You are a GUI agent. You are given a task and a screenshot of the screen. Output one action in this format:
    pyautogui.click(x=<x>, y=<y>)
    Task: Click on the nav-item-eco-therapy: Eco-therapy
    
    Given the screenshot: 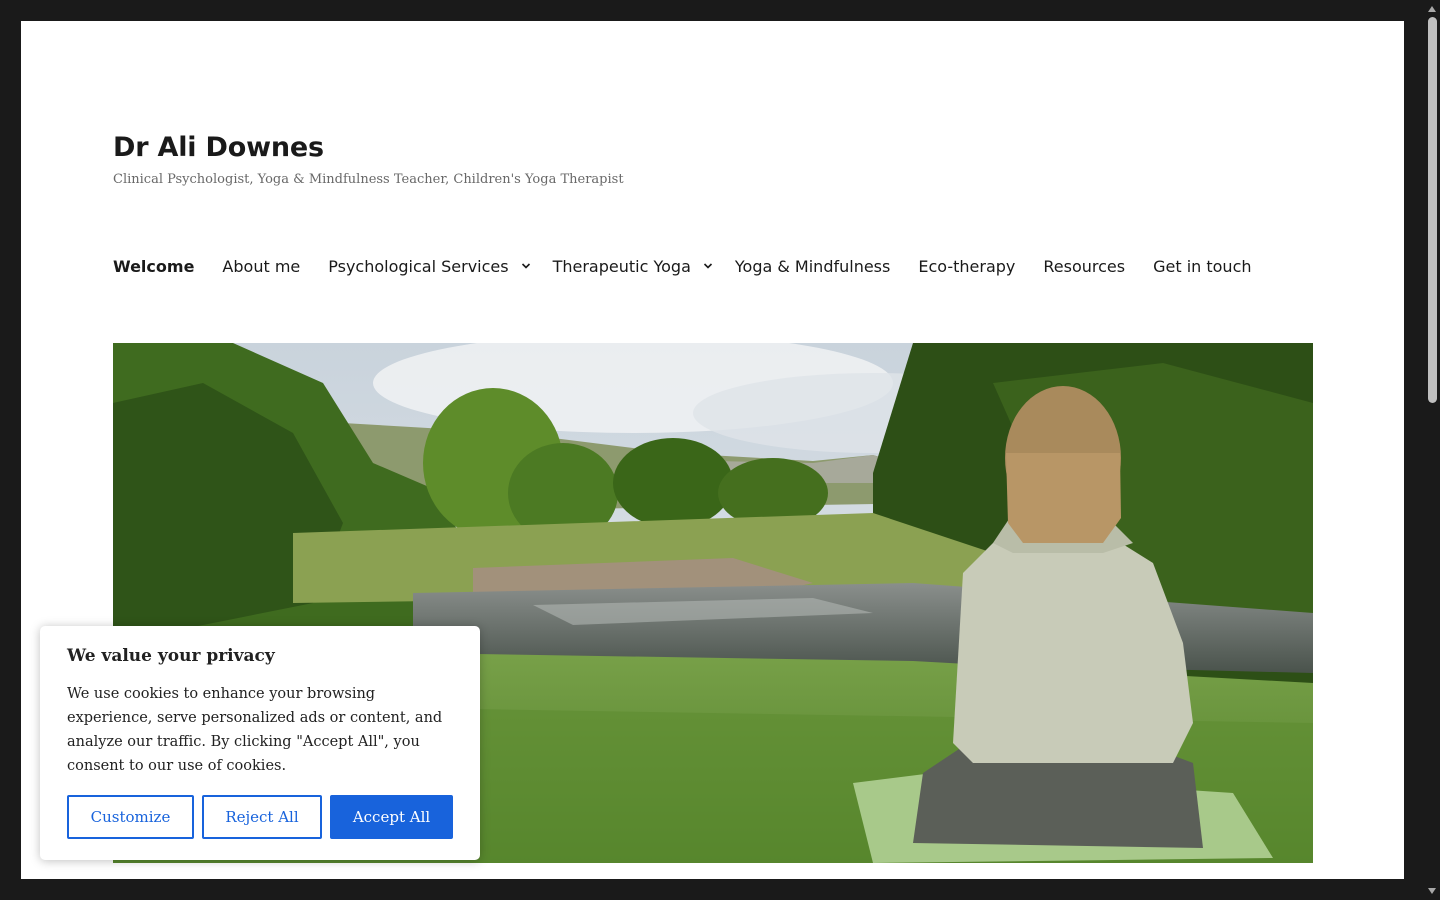 What is the action you would take?
    pyautogui.click(x=966, y=266)
    